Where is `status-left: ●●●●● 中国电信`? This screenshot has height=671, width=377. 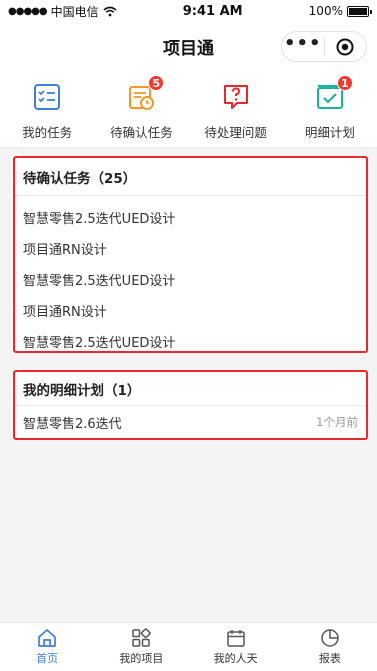 status-left: ●●●●● 中国电信 is located at coordinates (62, 11).